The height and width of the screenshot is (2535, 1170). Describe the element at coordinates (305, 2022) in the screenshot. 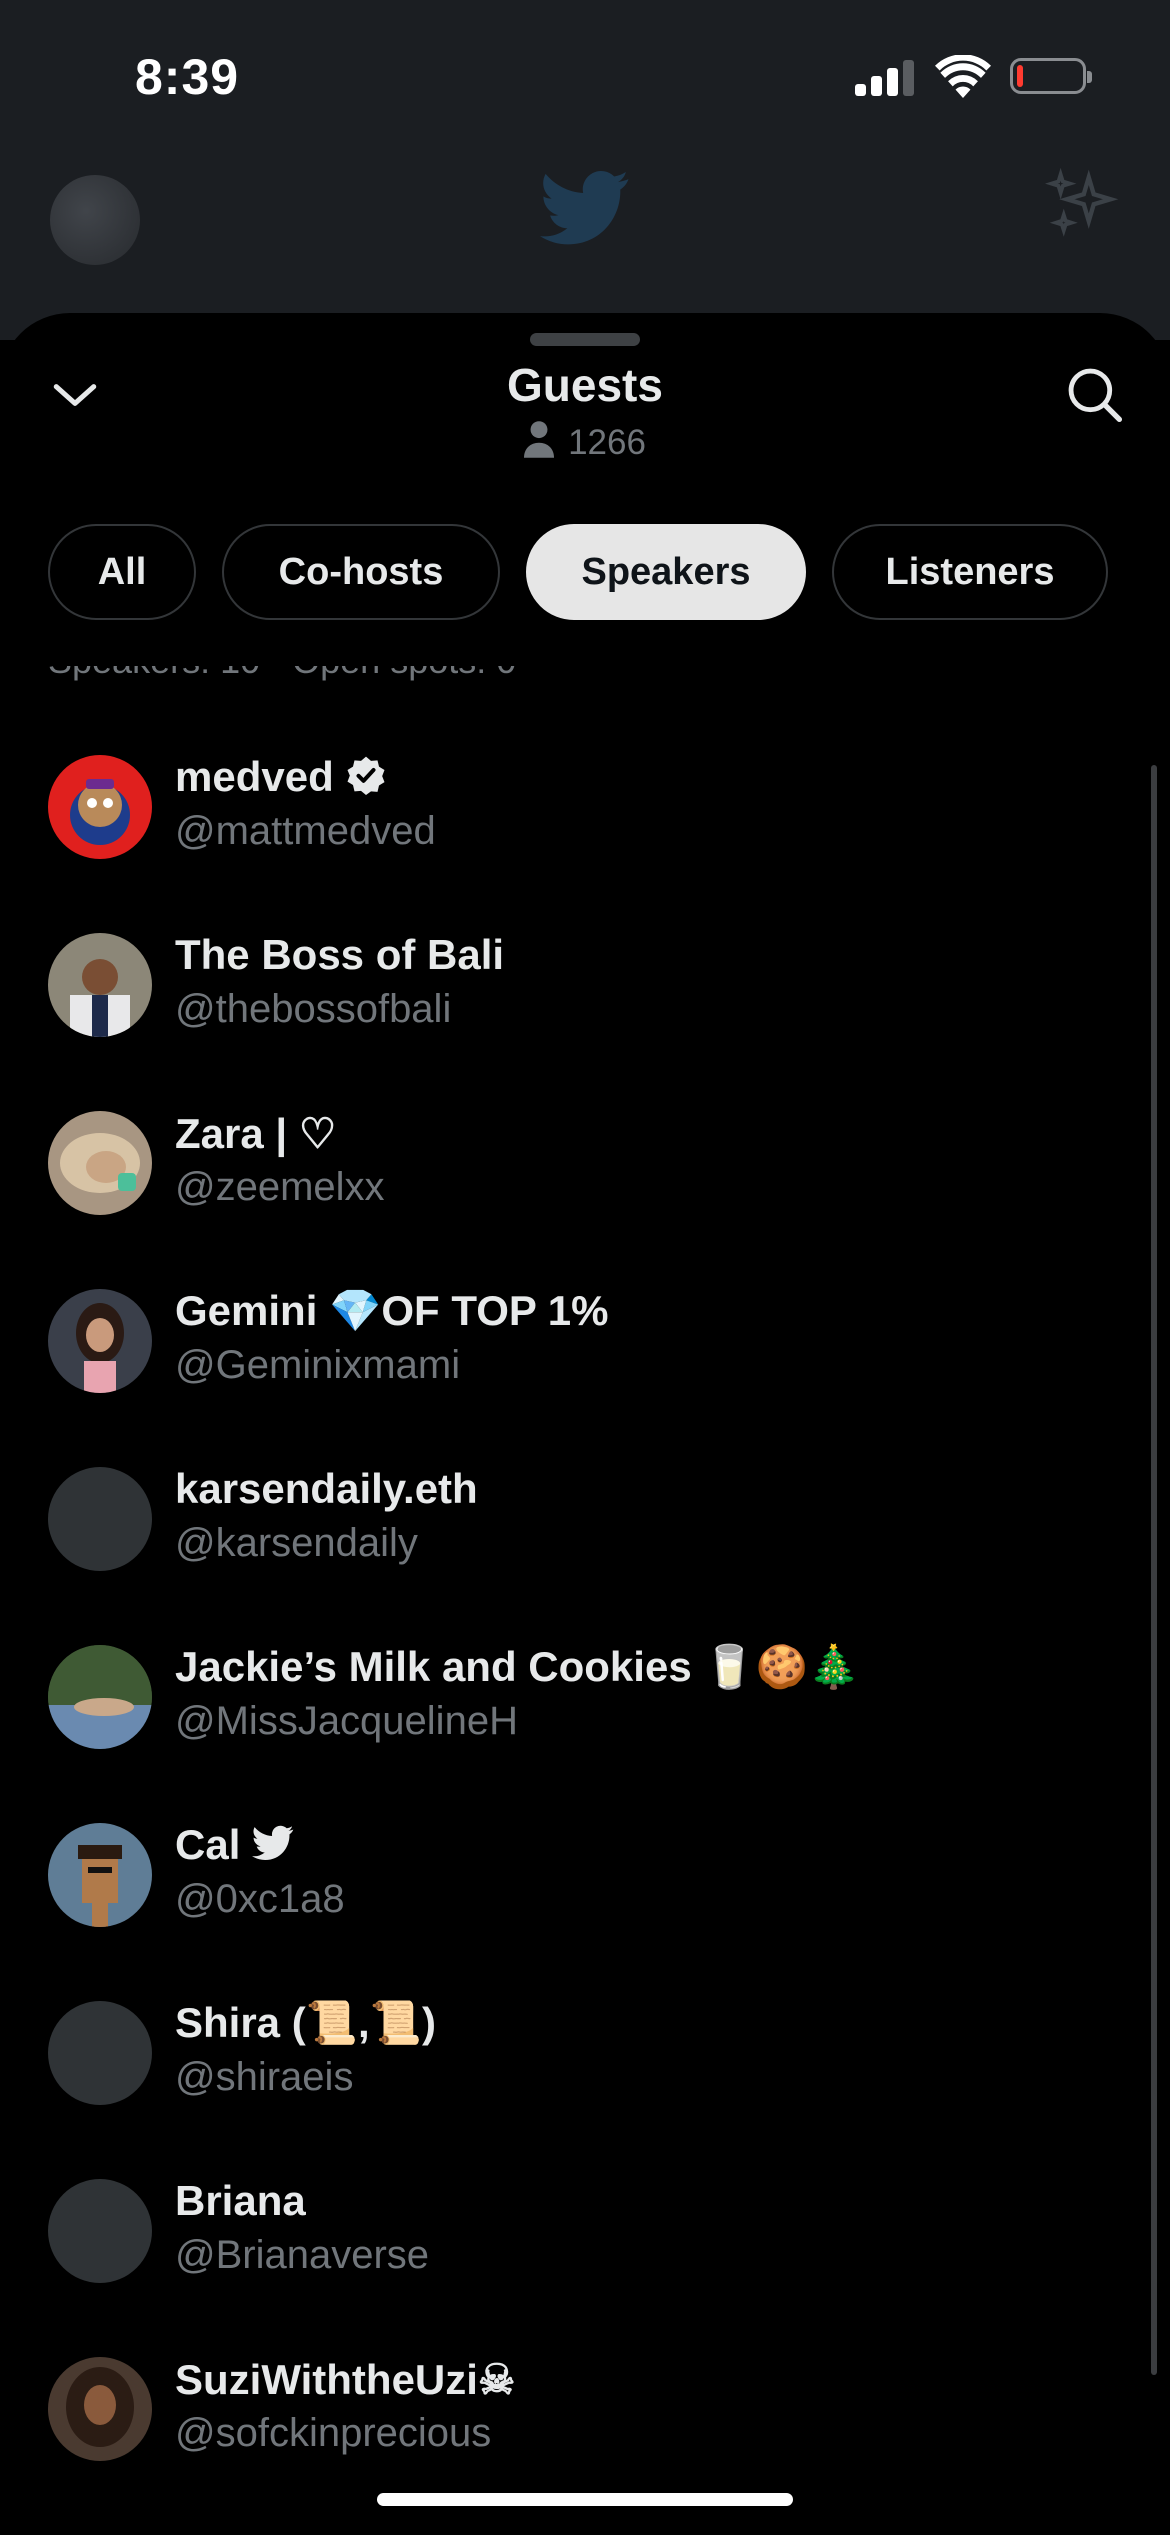

I see `speaker-name: Shira (📜,📜)` at that location.